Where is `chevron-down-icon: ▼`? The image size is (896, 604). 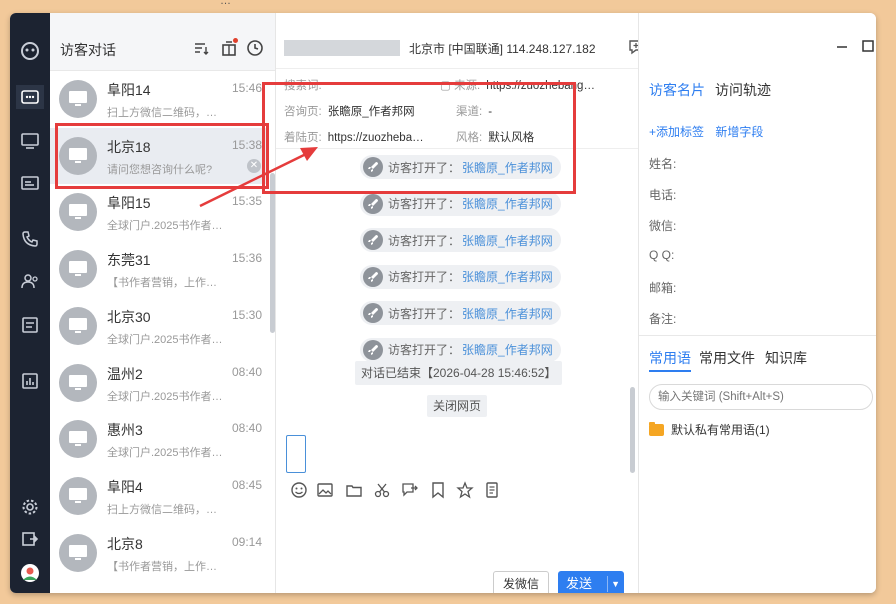
chevron-down-icon: ▼ is located at coordinates (615, 582).